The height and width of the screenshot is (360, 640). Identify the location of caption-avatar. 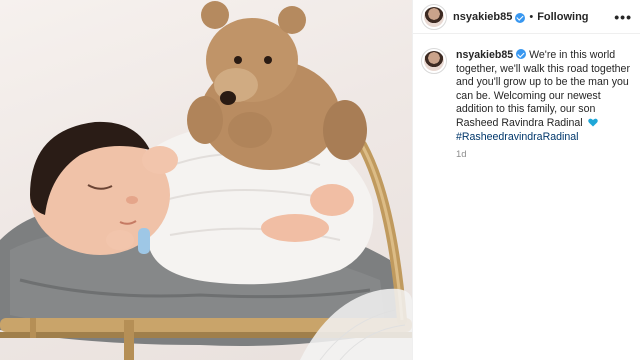
(434, 61).